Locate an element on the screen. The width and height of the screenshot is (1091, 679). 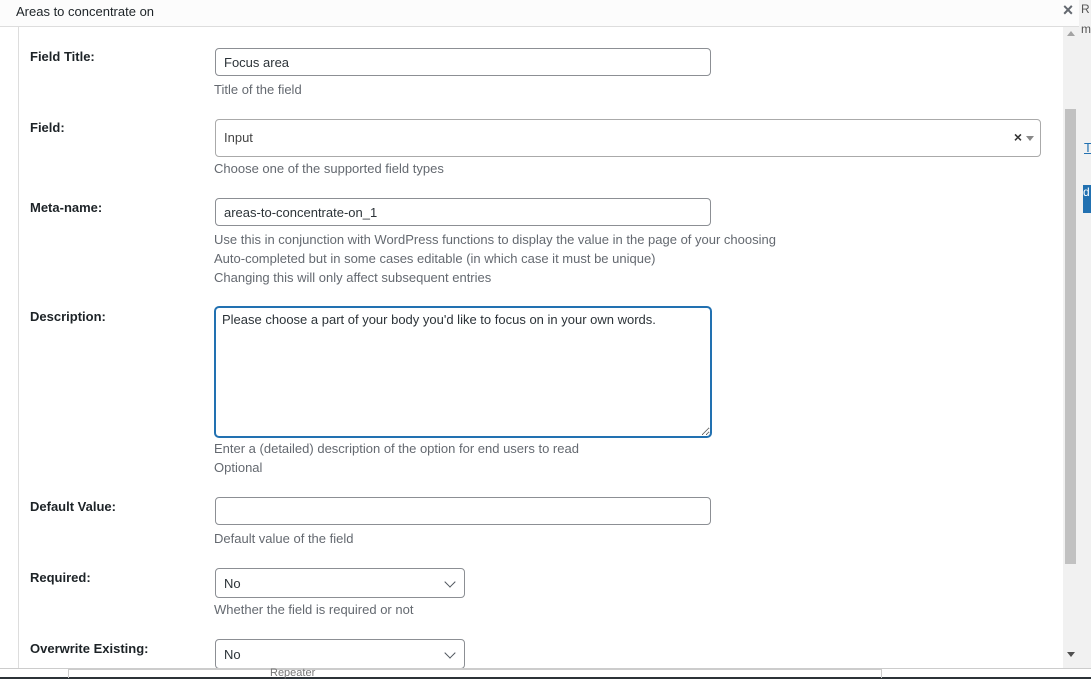
modal-header: Areas to concentrate on × is located at coordinates (539, 13).